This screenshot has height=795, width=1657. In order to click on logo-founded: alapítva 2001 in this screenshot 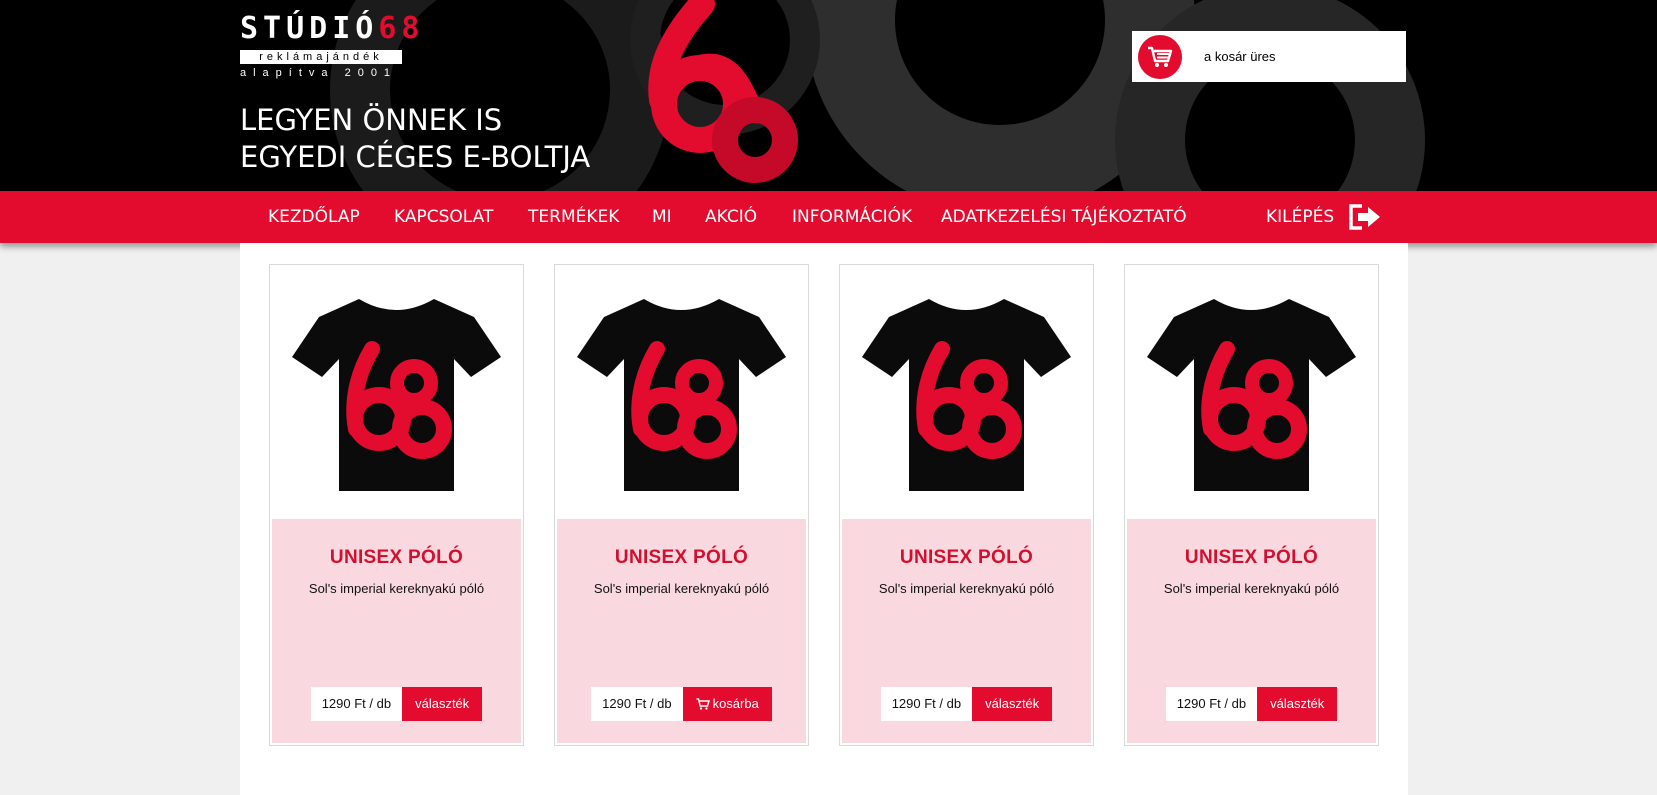, I will do `click(319, 73)`.